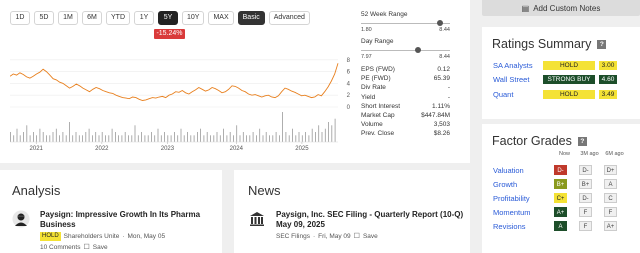 This screenshot has width=640, height=253. What do you see at coordinates (50, 236) in the screenshot?
I see `analysis-rating-badge: HOLD` at bounding box center [50, 236].